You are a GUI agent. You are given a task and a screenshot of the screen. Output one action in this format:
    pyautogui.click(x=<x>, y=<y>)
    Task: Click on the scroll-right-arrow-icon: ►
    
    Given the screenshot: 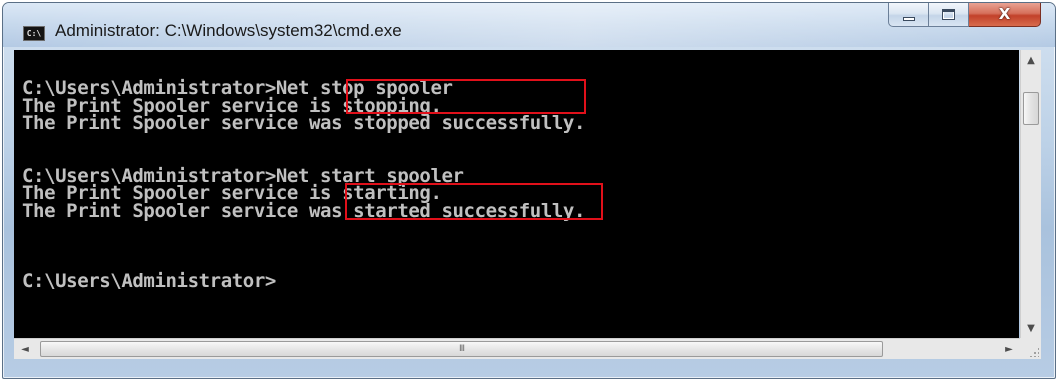 What is the action you would take?
    pyautogui.click(x=1009, y=349)
    